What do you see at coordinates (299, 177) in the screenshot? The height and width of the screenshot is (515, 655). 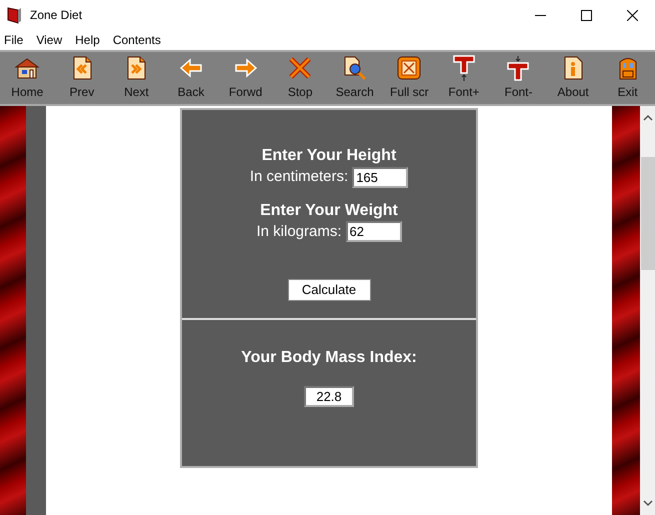 I see `field-label: In centimeters:` at bounding box center [299, 177].